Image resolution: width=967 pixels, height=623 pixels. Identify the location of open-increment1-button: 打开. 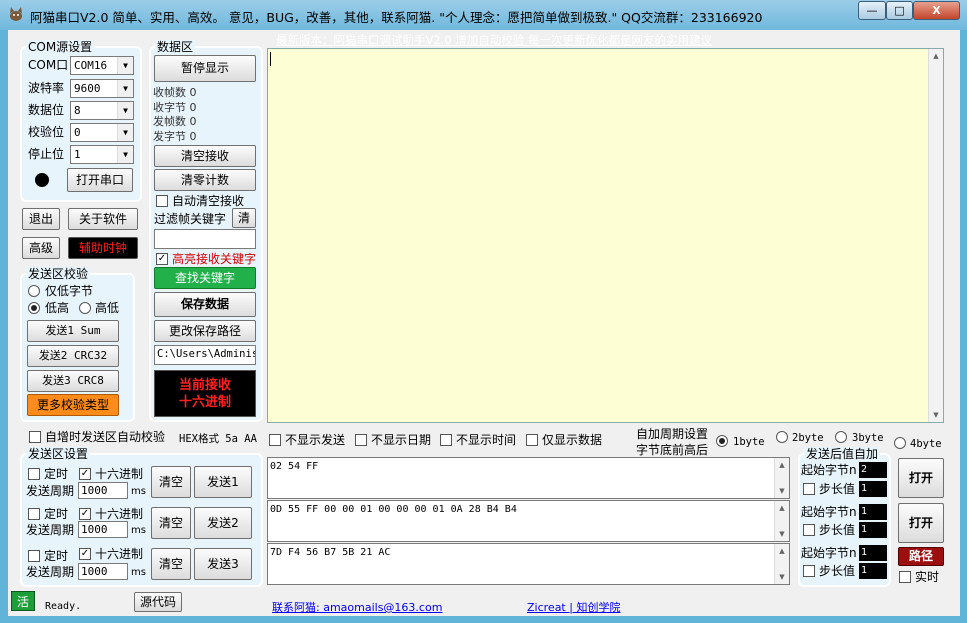
(921, 478).